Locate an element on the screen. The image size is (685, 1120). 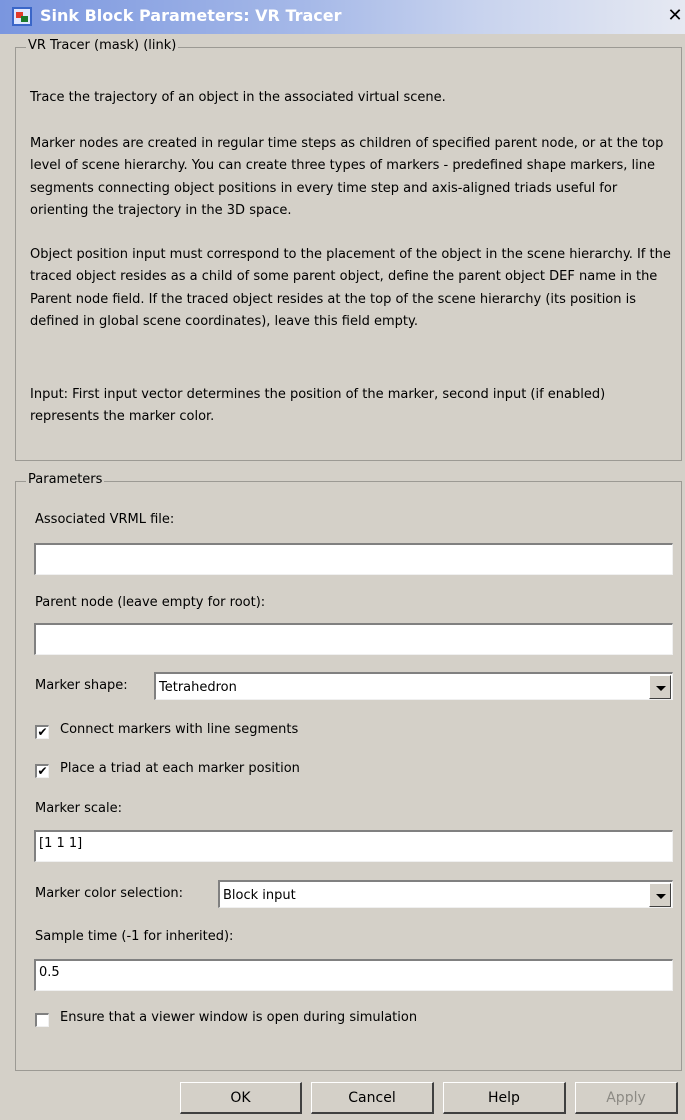
marker-color-value: Block input is located at coordinates (259, 895).